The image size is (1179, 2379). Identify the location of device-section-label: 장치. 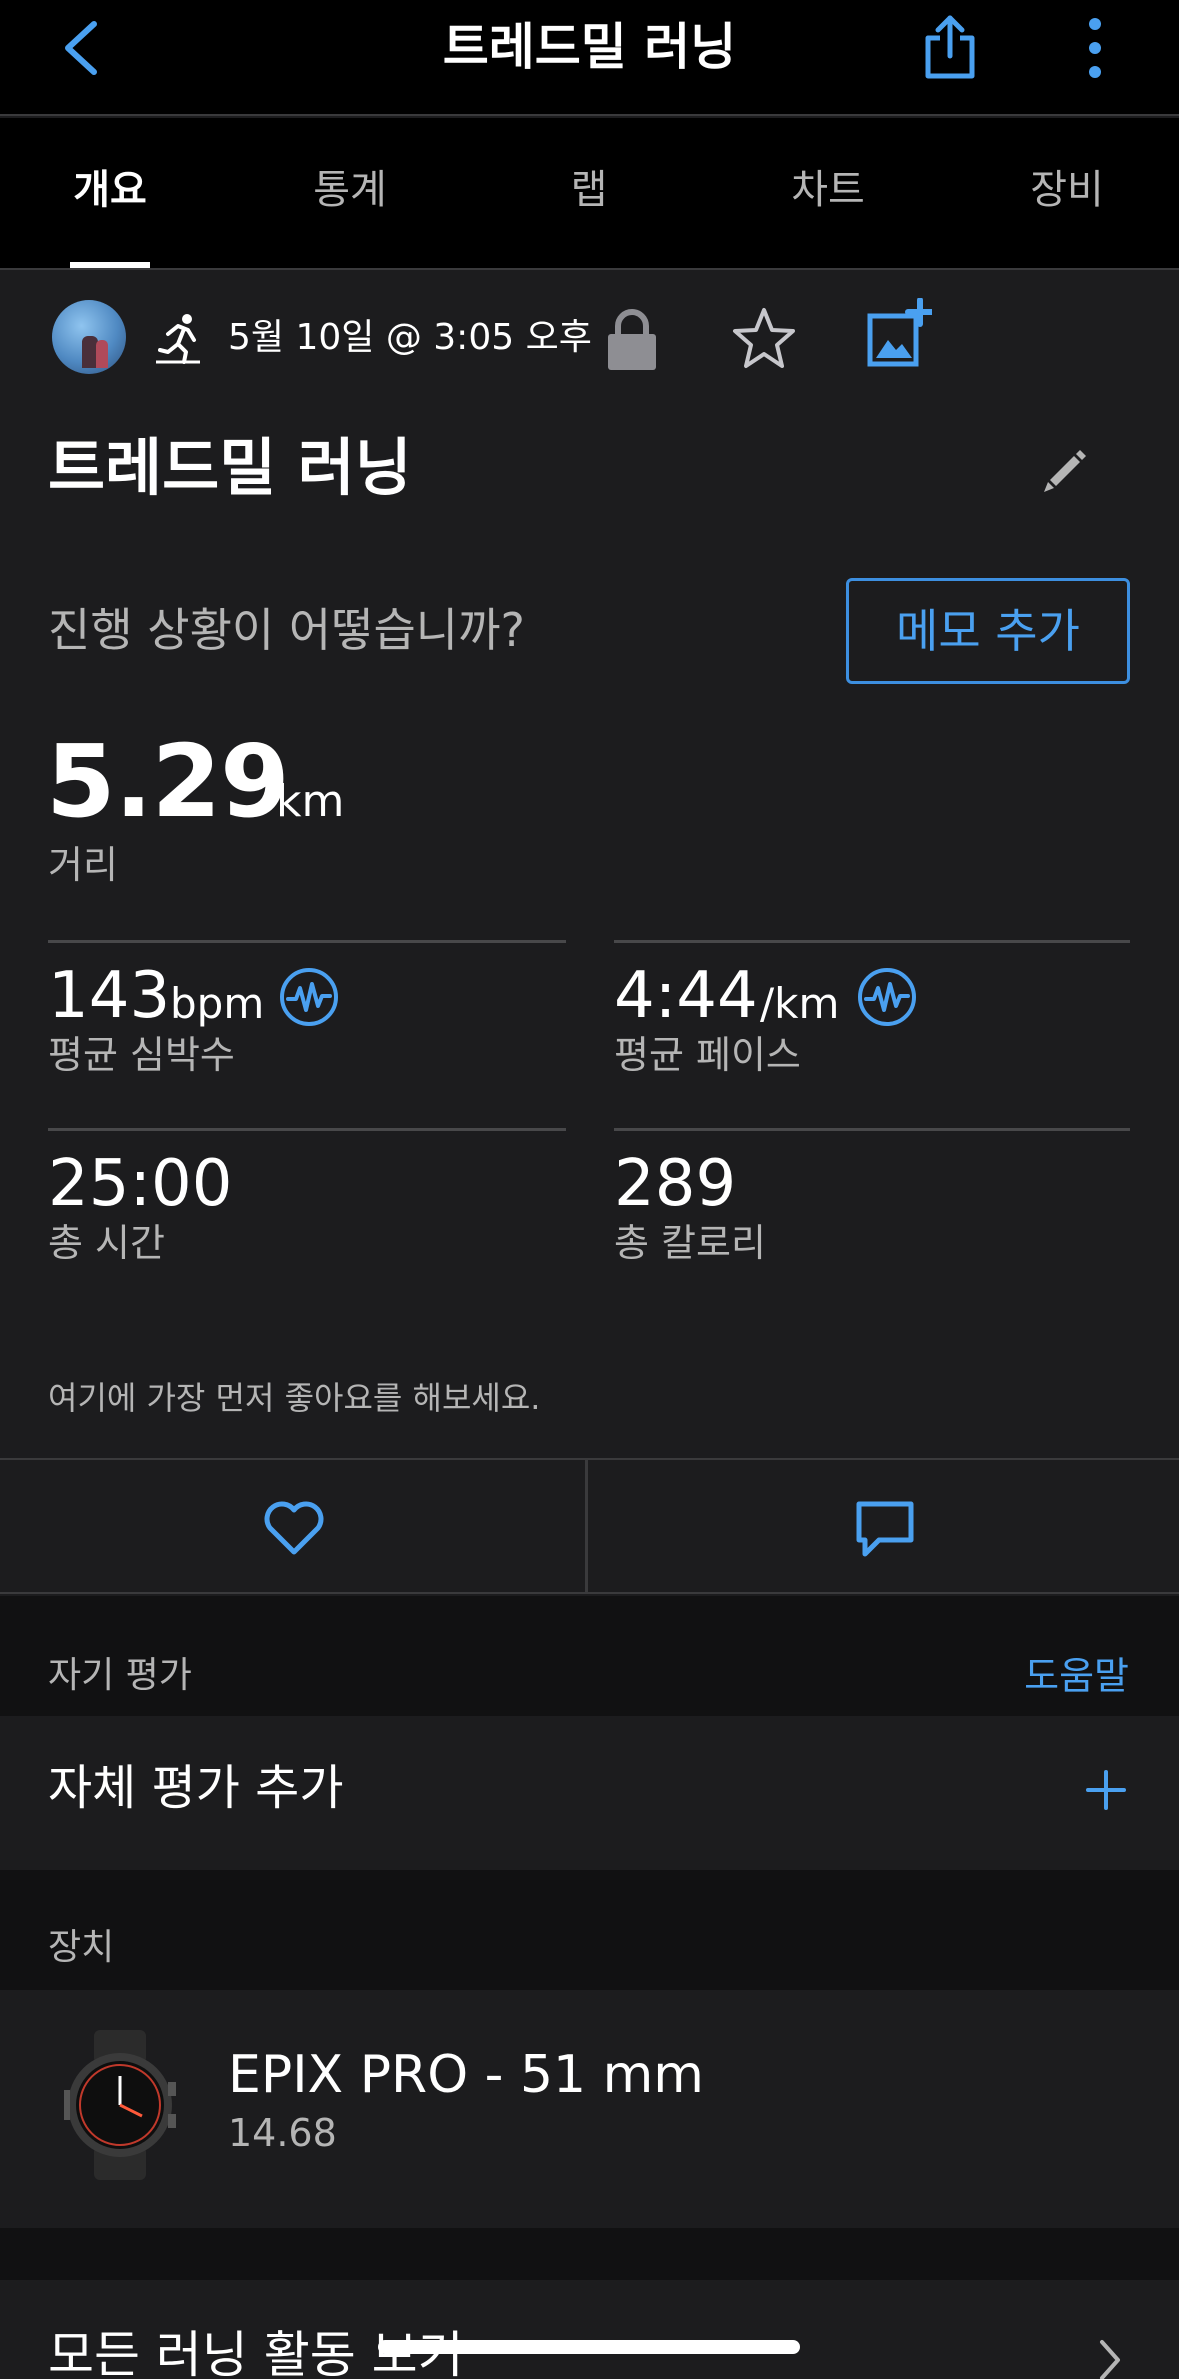
(81, 1947).